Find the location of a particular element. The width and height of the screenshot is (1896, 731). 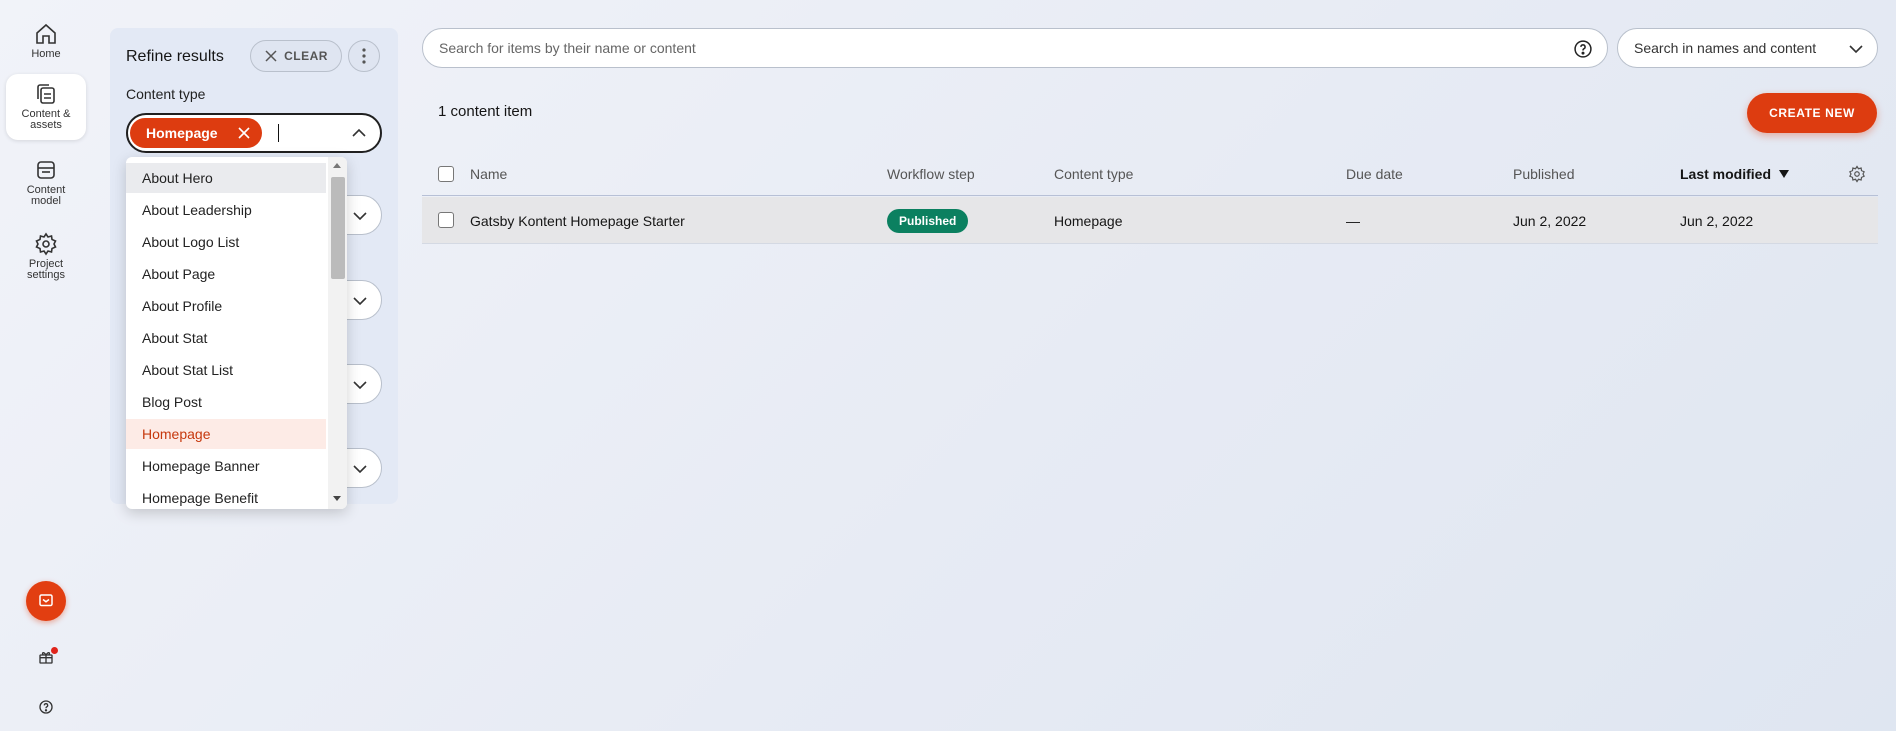

dropdown-option: Homepage Benefit is located at coordinates (226, 496).